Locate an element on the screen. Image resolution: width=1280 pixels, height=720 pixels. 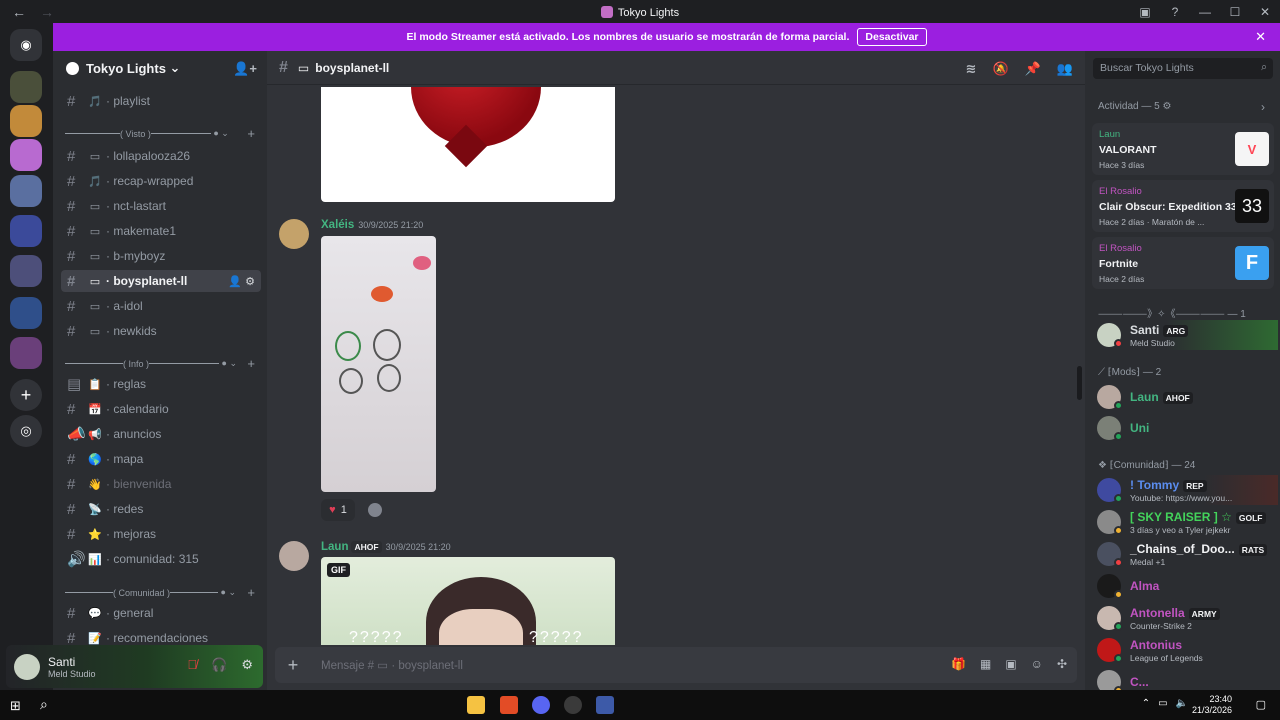
member-chains-of-doom: _Chains_of_Doo... RATS Medal +1 is located at coordinates (1185, 554).